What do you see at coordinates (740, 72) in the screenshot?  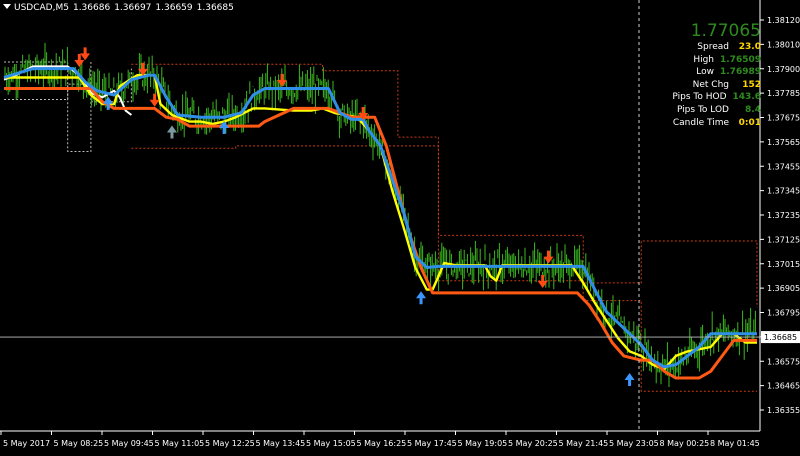 I see `info-value: 1.76989` at bounding box center [740, 72].